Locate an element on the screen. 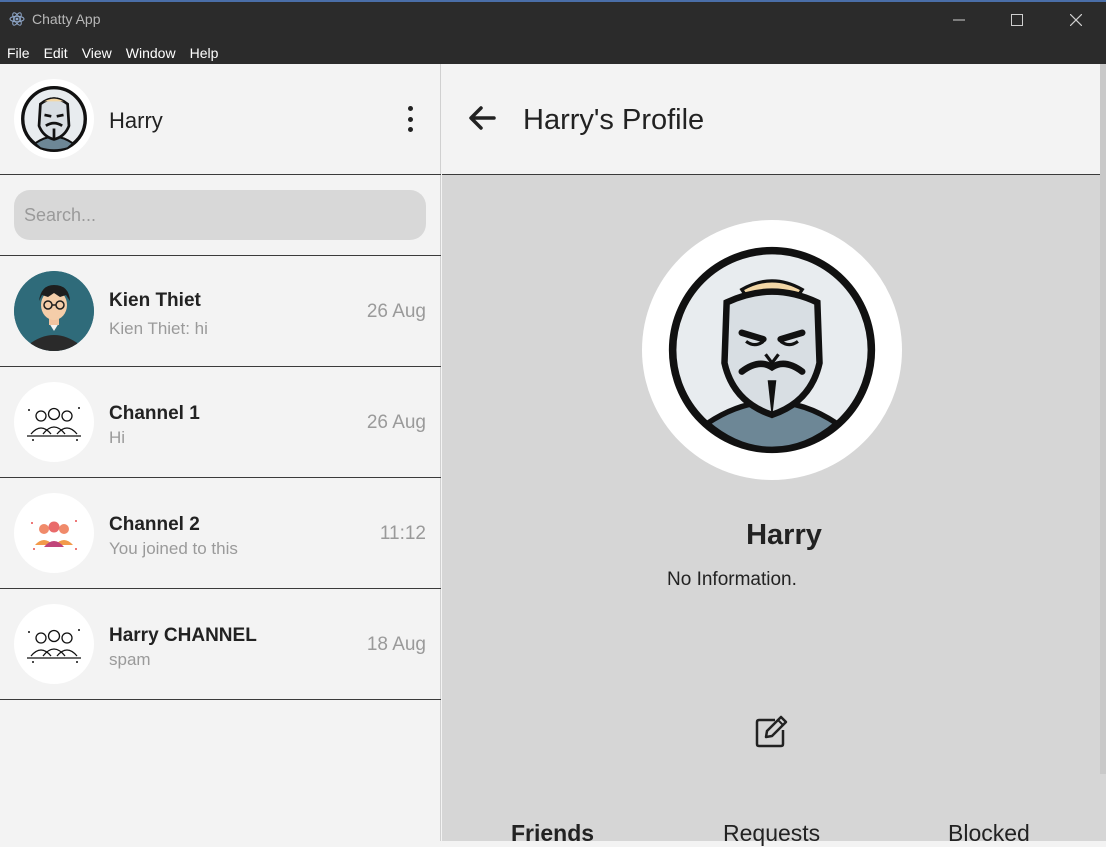 The height and width of the screenshot is (847, 1106). close-icon is located at coordinates (1076, 20).